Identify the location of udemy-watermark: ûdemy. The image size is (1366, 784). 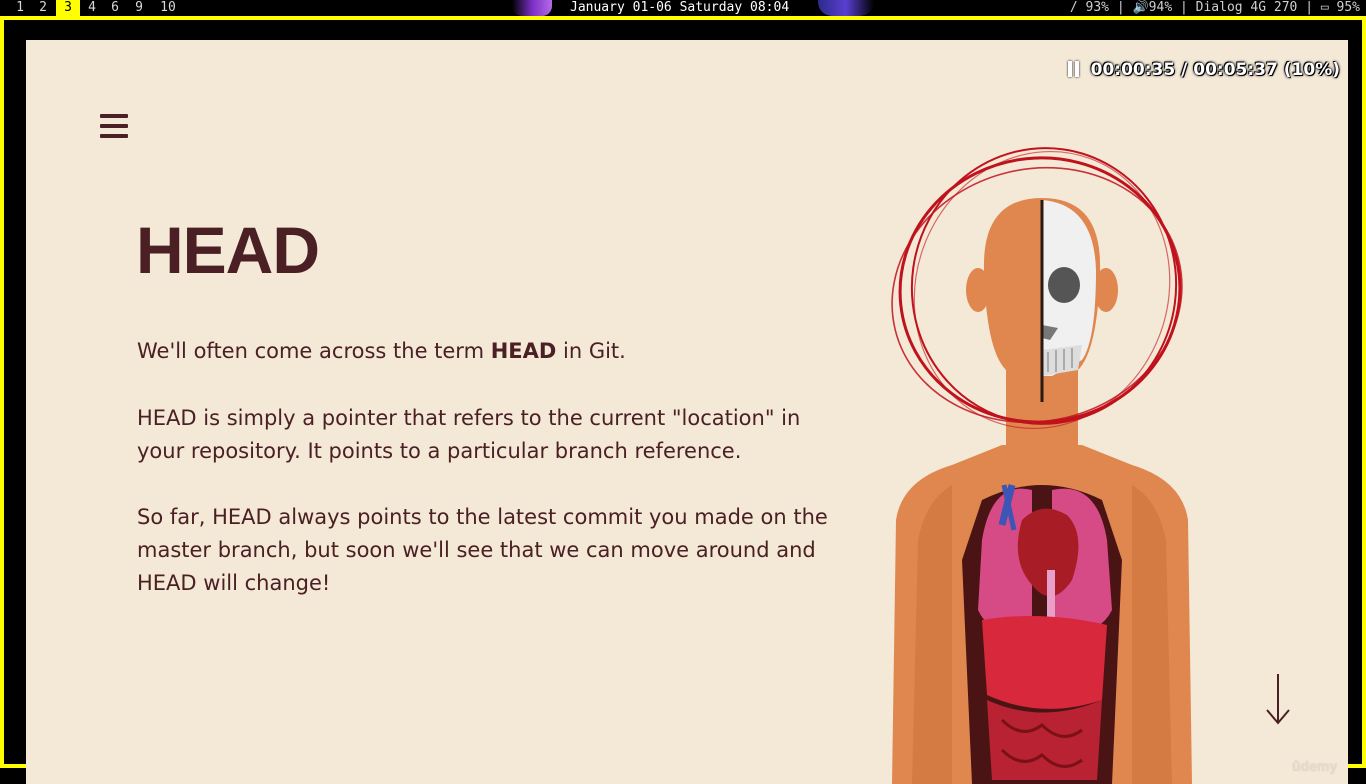
(1315, 766).